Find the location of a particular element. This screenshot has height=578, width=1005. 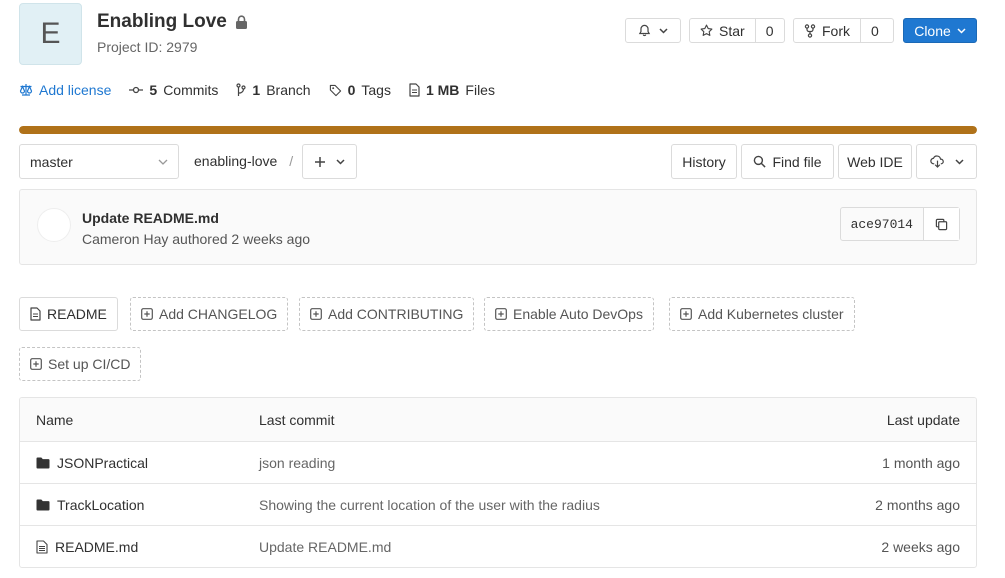

branches-link: 1 Branch is located at coordinates (273, 90).